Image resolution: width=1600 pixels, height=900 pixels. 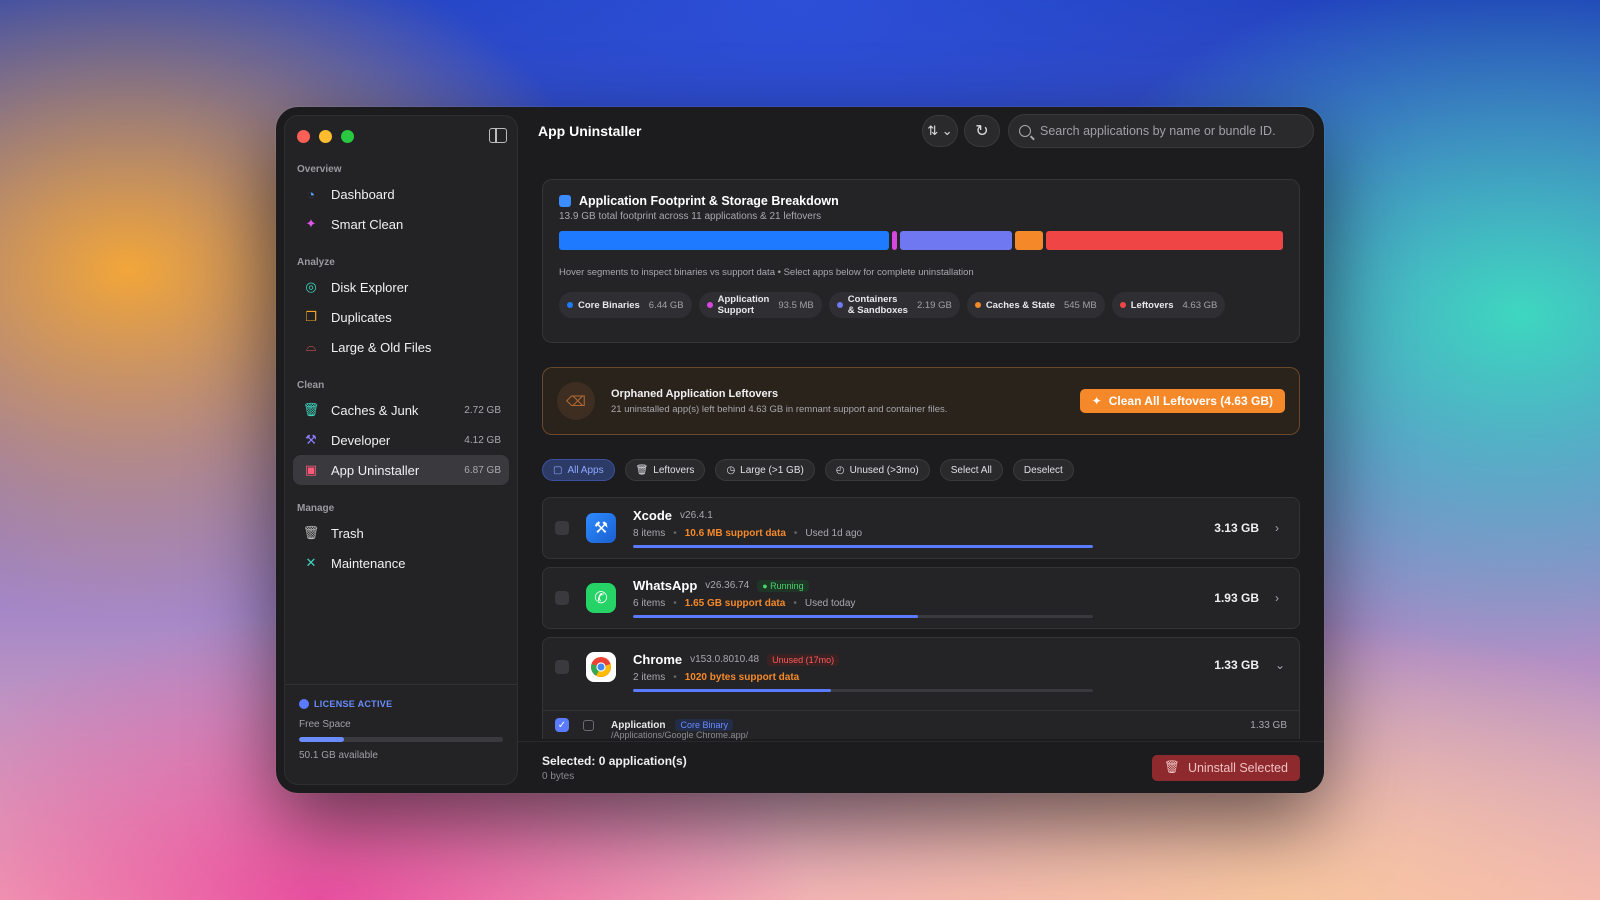 I want to click on sidebar-item-developer: ⚒ Developer 4.12 GB, so click(x=401, y=440).